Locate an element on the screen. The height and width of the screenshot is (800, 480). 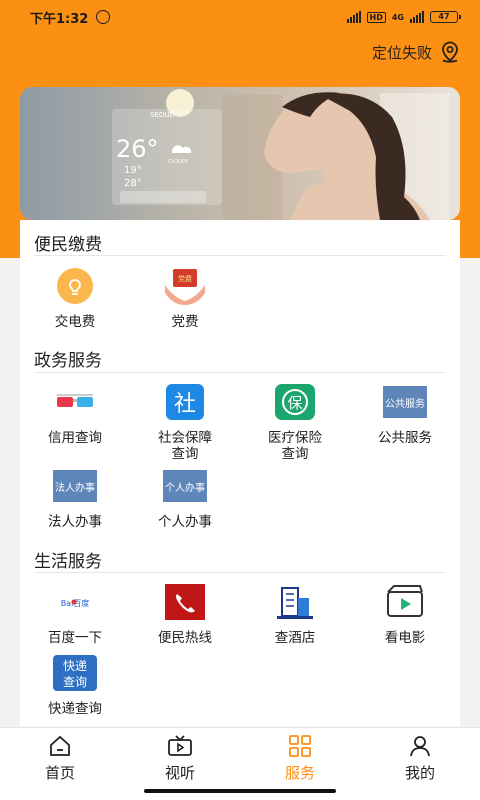
legal-person-icon: 法人办事 is located at coordinates (75, 486).